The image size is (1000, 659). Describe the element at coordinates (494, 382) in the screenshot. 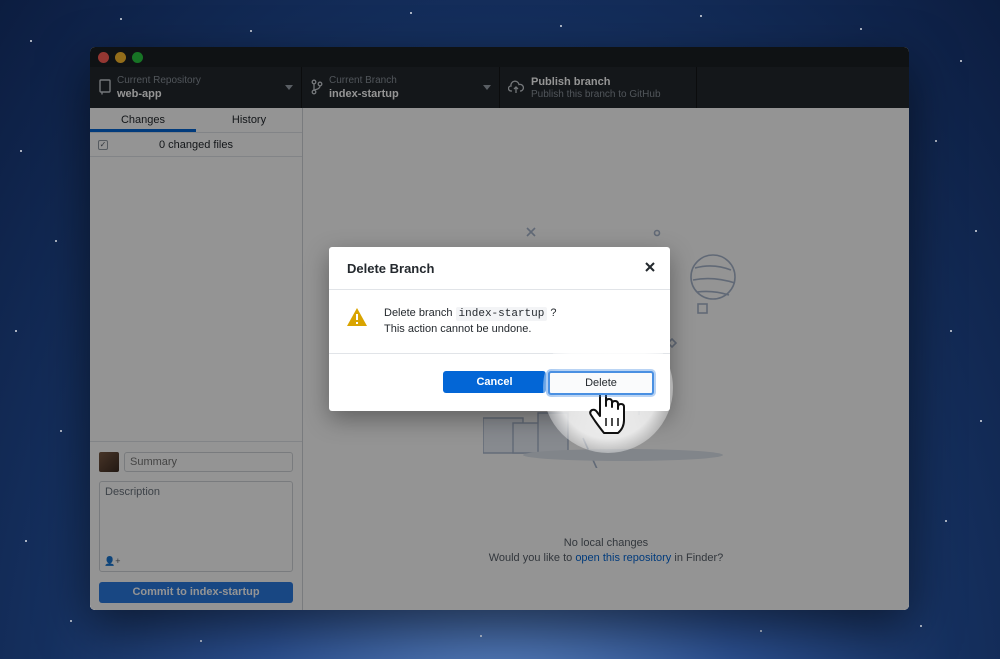

I see `cancel-button: Cancel` at that location.